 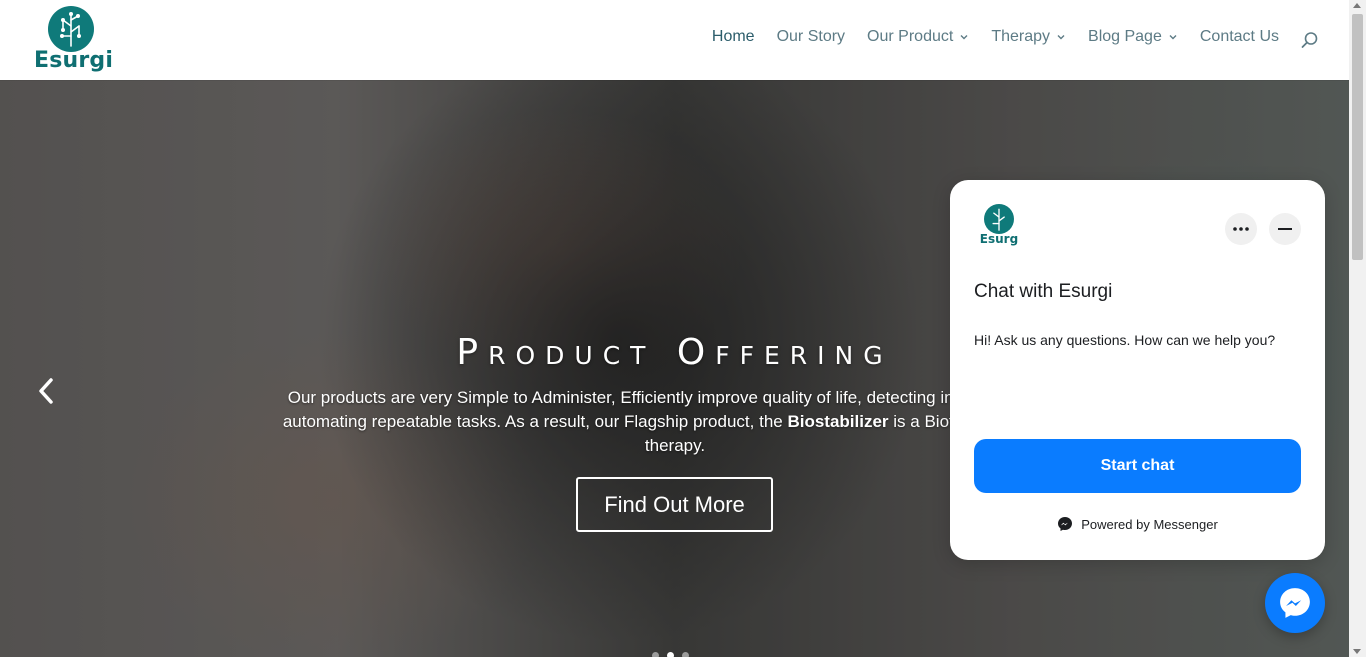 What do you see at coordinates (1357, 137) in the screenshot?
I see `scroll-thumb` at bounding box center [1357, 137].